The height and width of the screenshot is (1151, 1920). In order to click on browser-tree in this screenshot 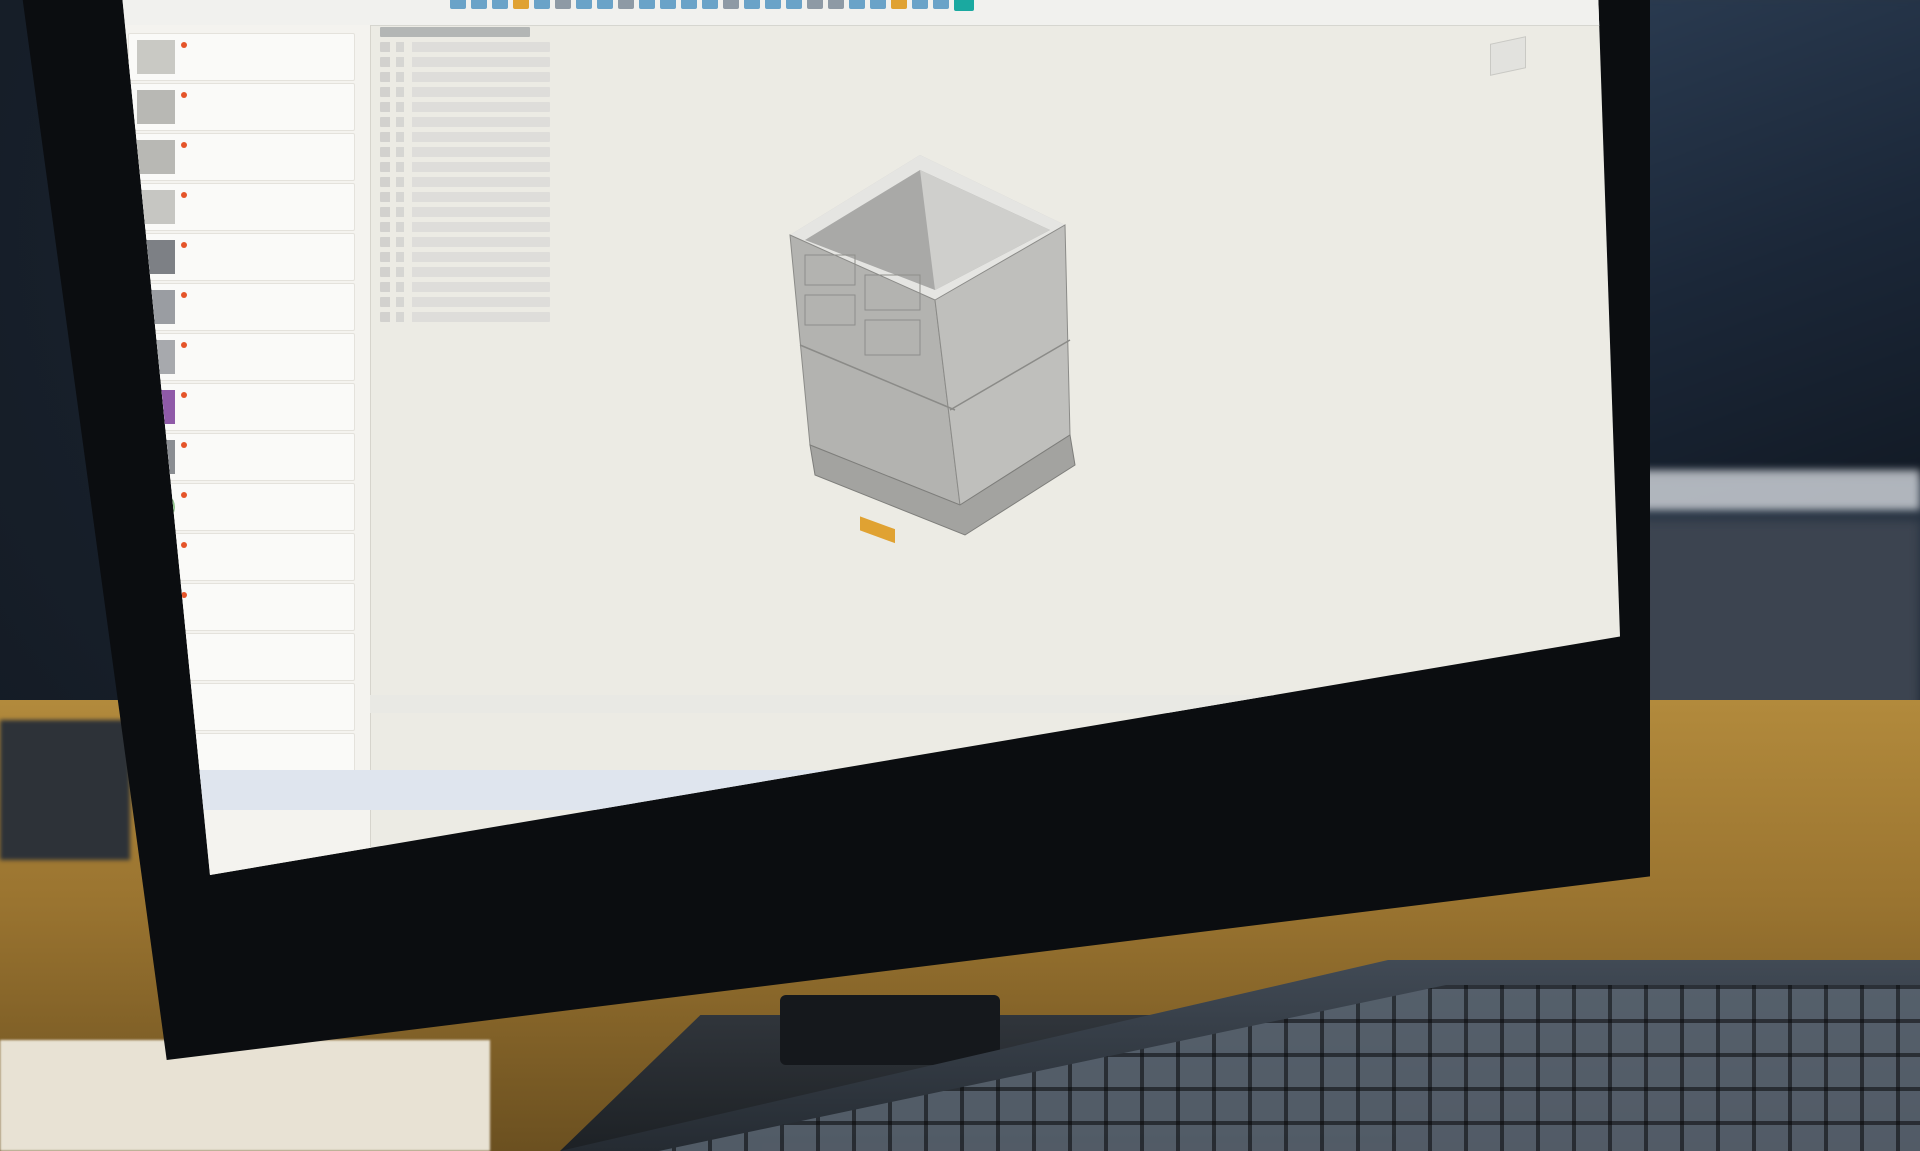, I will do `click(475, 197)`.